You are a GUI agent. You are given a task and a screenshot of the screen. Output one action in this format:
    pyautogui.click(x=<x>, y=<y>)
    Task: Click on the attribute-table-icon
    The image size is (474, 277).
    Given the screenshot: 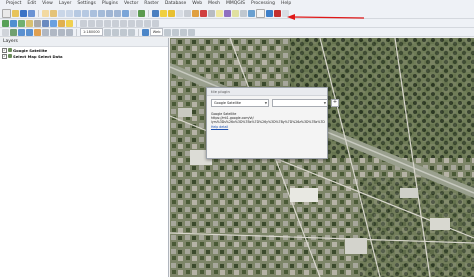 What is the action you would take?
    pyautogui.click(x=179, y=13)
    